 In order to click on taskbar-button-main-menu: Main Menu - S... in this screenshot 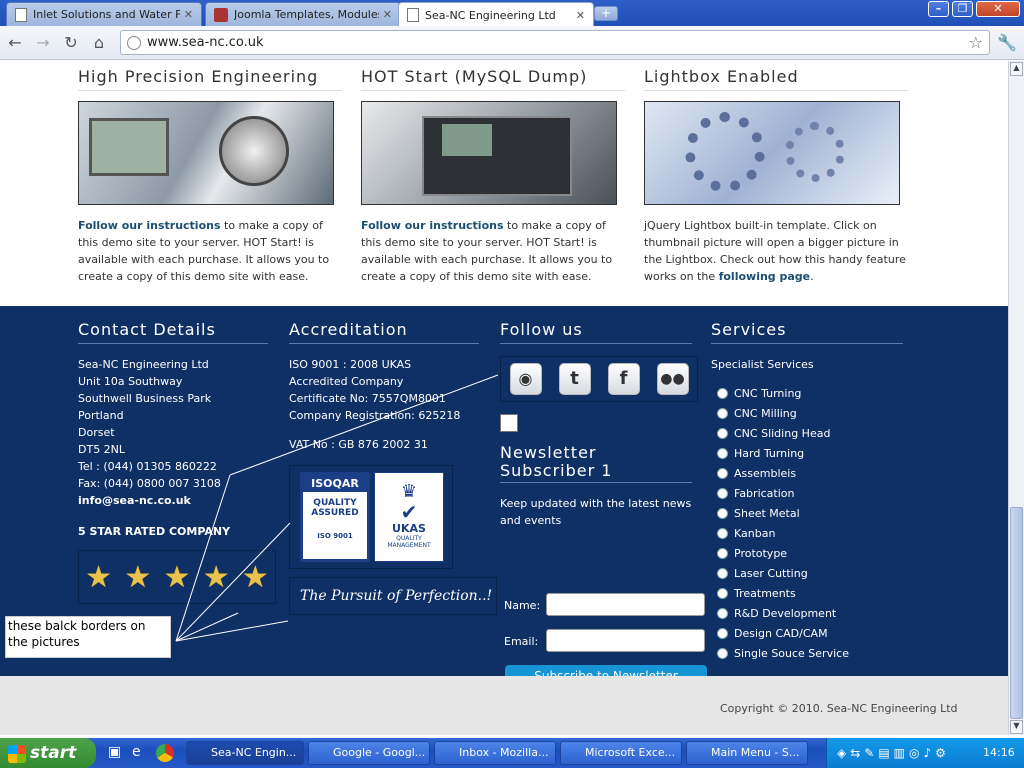, I will do `click(747, 753)`.